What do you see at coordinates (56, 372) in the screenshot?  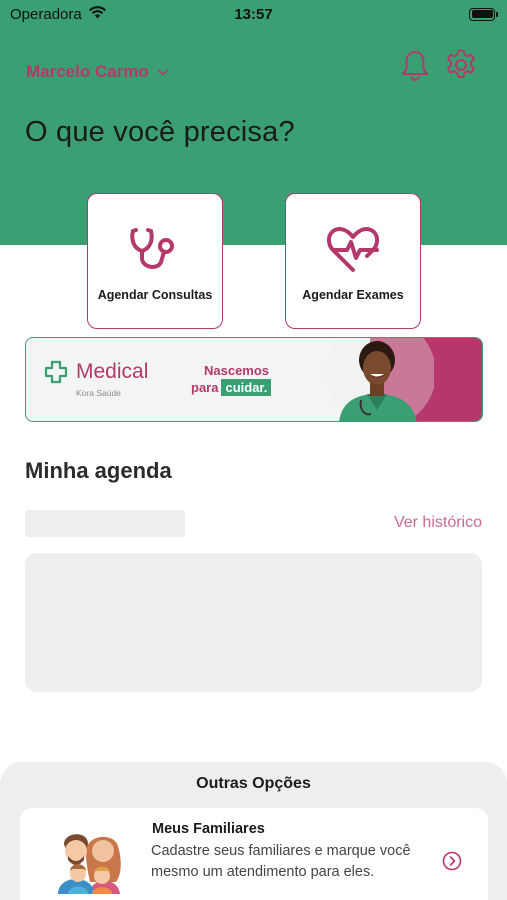 I see `medical-cross-icon` at bounding box center [56, 372].